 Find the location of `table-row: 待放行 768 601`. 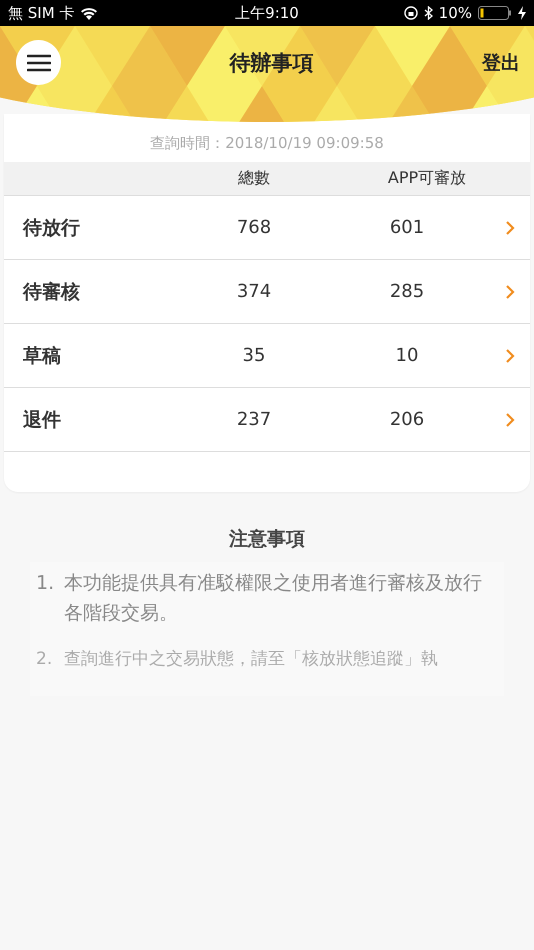

table-row: 待放行 768 601 is located at coordinates (267, 228).